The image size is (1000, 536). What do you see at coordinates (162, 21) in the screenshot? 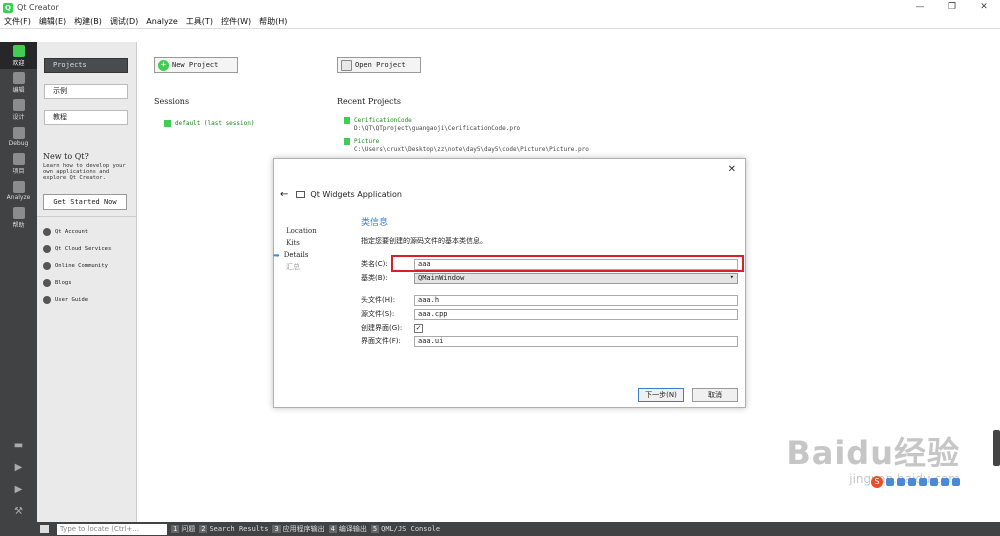
I see `menu-analyze: Analyze` at bounding box center [162, 21].